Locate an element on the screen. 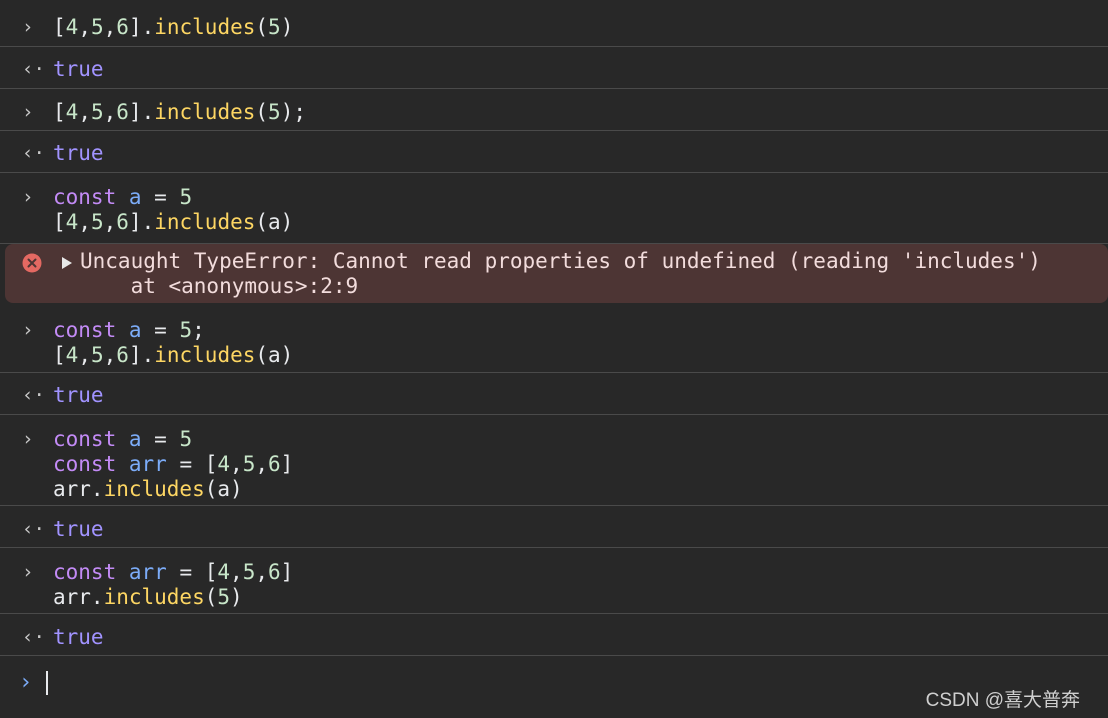  code-token: arr is located at coordinates (147, 572).